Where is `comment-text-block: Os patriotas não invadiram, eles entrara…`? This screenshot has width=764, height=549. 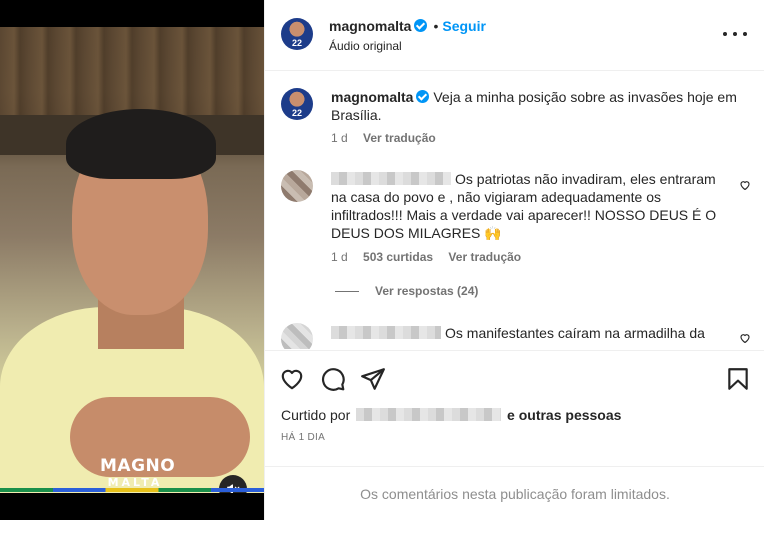 comment-text-block: Os patriotas não invadiram, eles entrara… is located at coordinates (526, 206).